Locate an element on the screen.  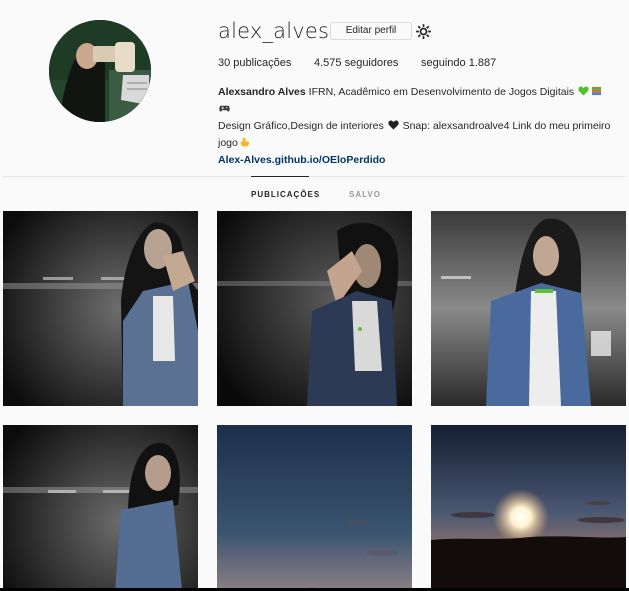
tabs-divider is located at coordinates (314, 176).